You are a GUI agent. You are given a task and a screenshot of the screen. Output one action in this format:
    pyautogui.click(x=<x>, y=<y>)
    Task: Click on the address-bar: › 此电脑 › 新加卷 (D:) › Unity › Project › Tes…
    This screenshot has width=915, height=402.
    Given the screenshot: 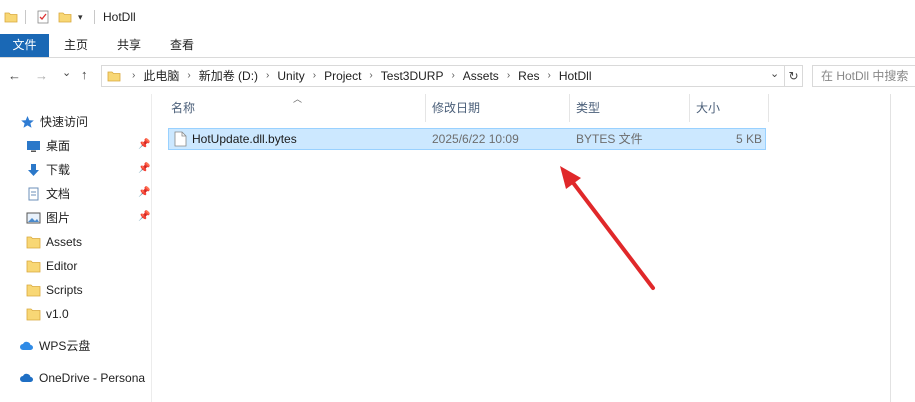 What is the action you would take?
    pyautogui.click(x=443, y=76)
    